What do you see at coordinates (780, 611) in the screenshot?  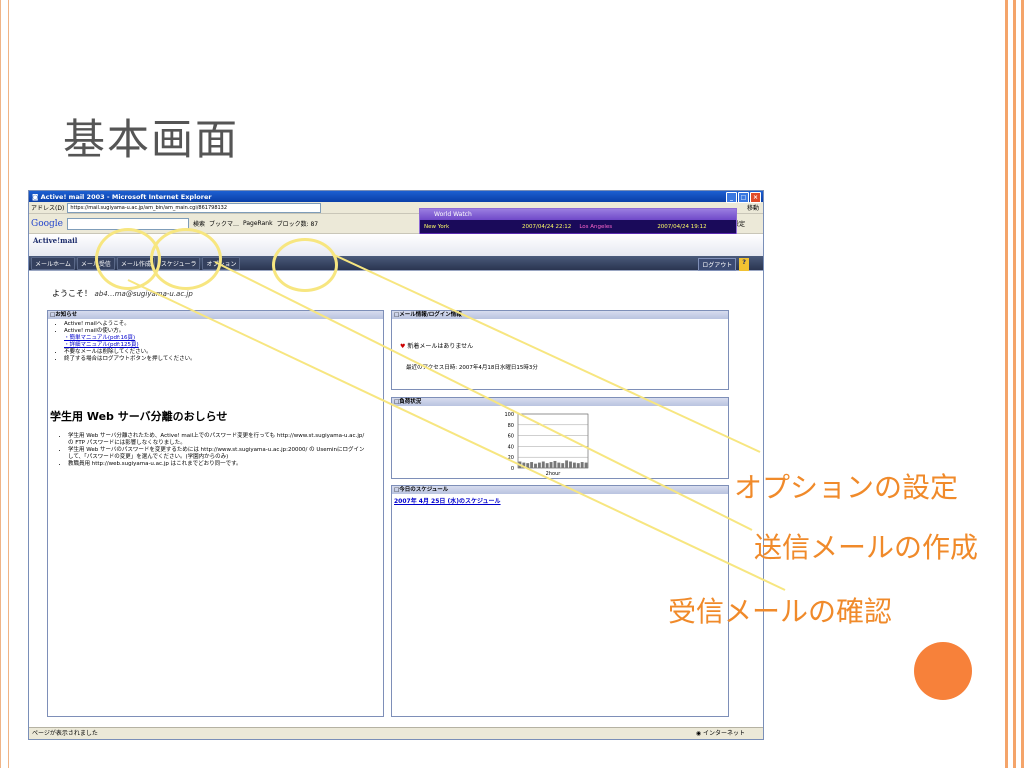 I see `callout-inbox: 受信メールの確認` at bounding box center [780, 611].